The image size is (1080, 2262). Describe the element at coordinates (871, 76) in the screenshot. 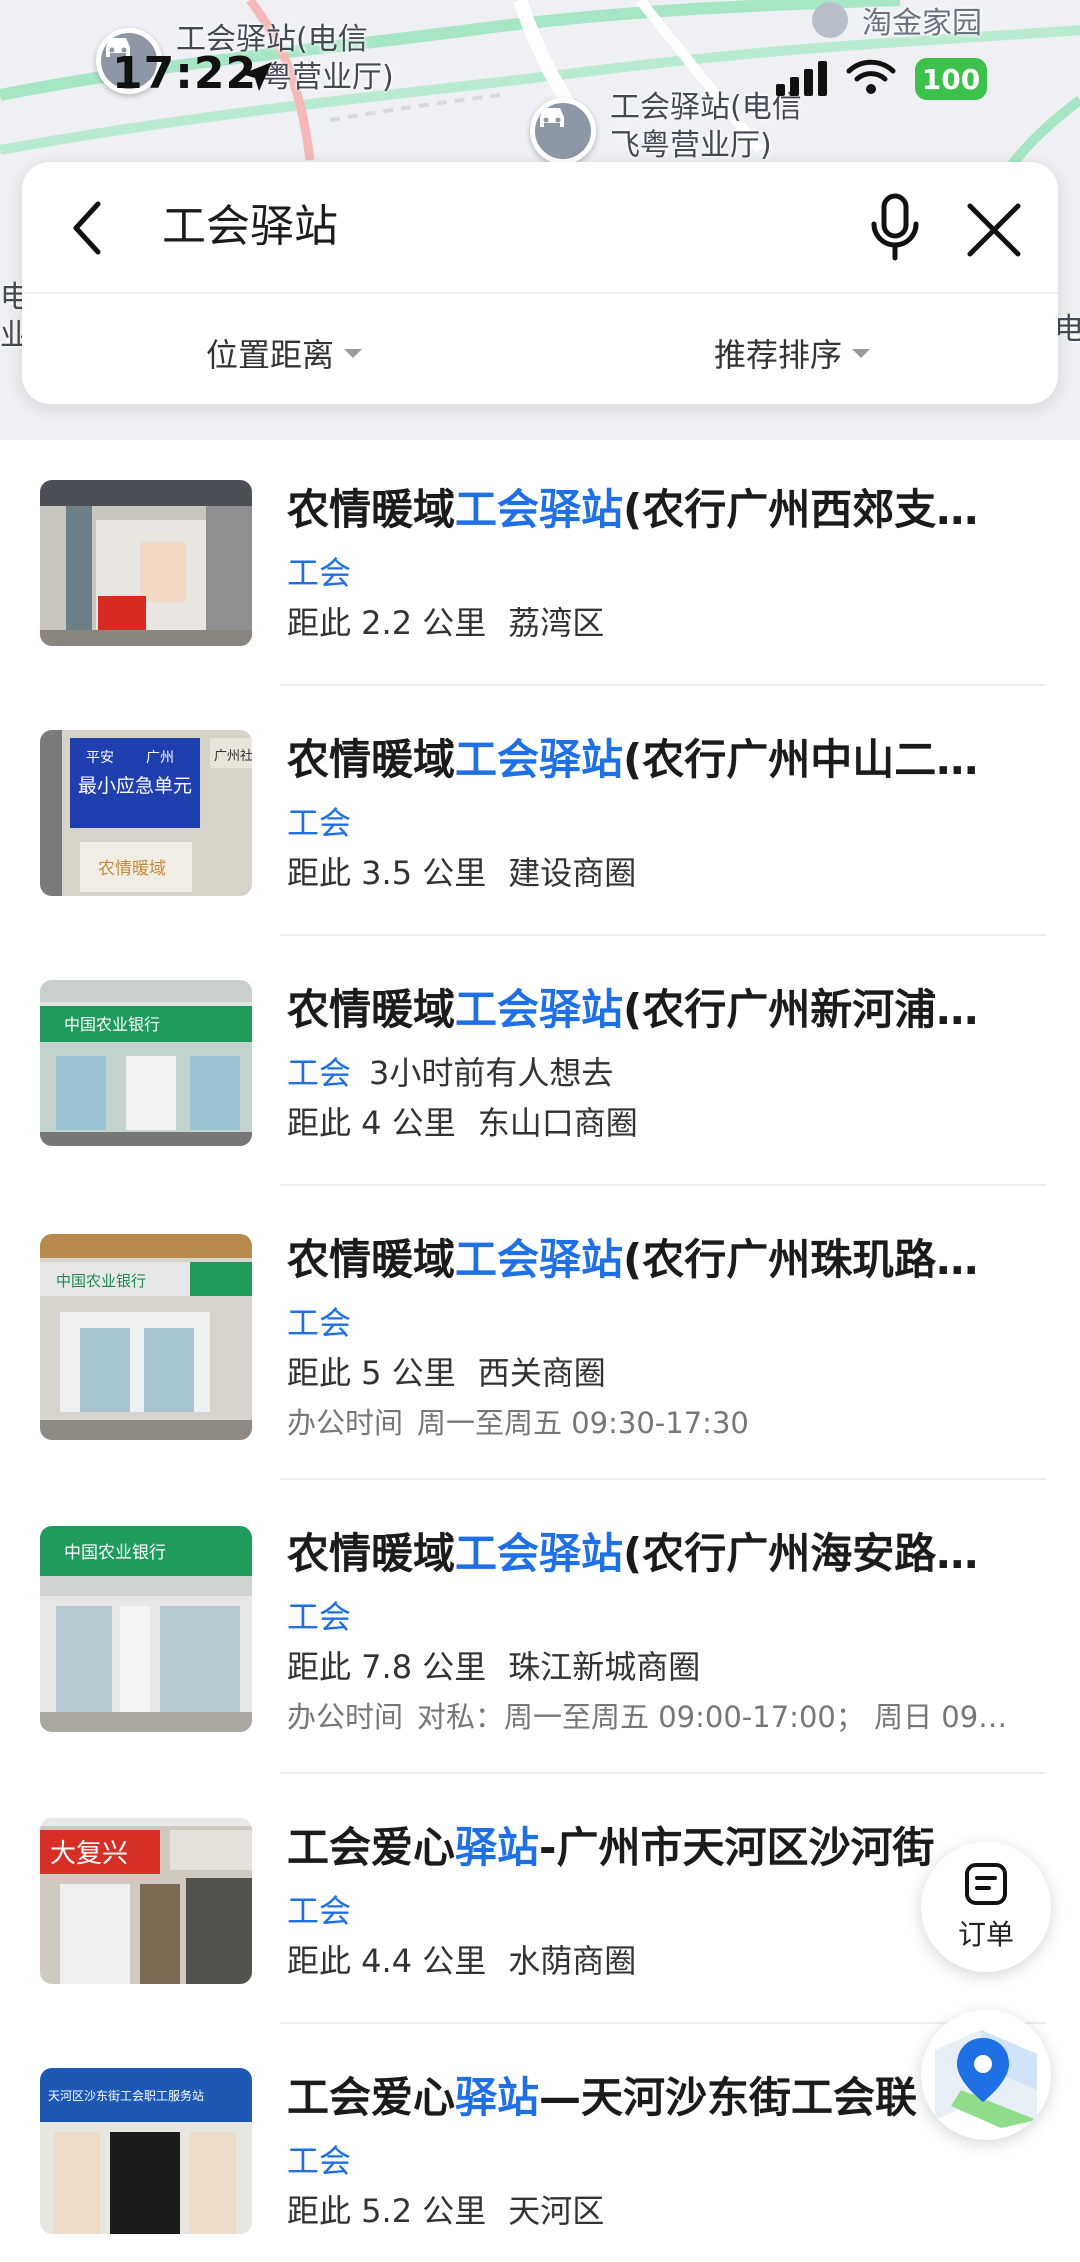

I see `wifi-icon` at that location.